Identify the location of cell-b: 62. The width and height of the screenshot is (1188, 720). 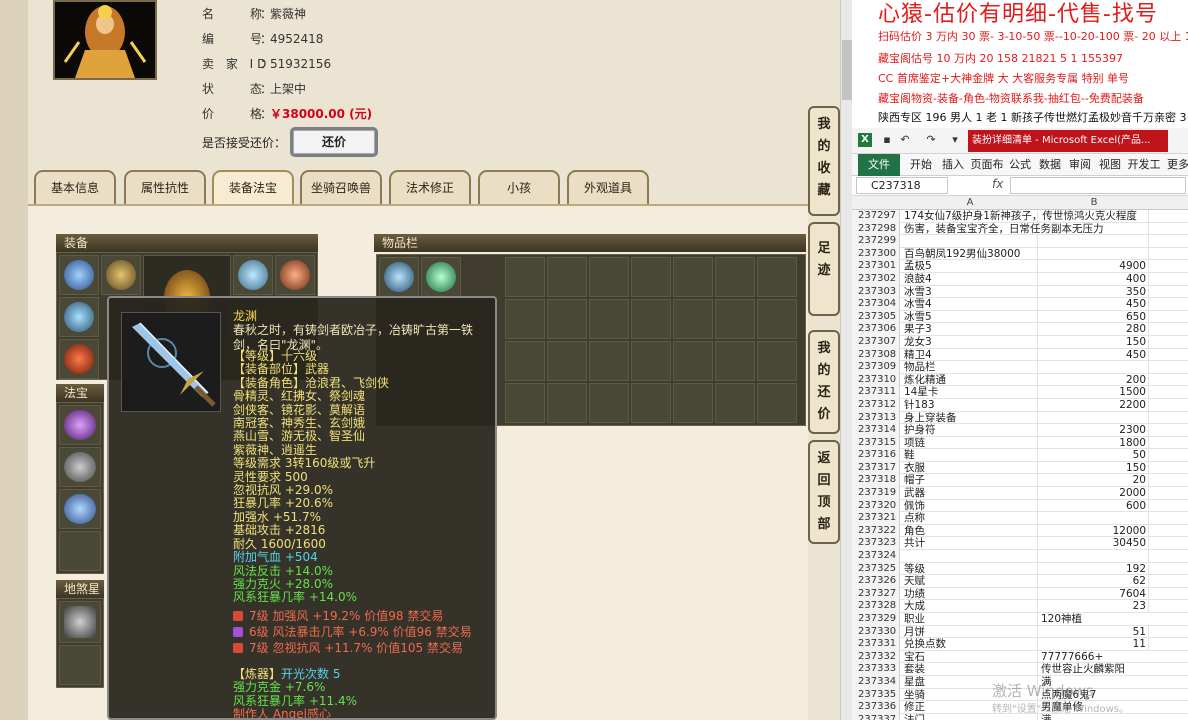
(1094, 581).